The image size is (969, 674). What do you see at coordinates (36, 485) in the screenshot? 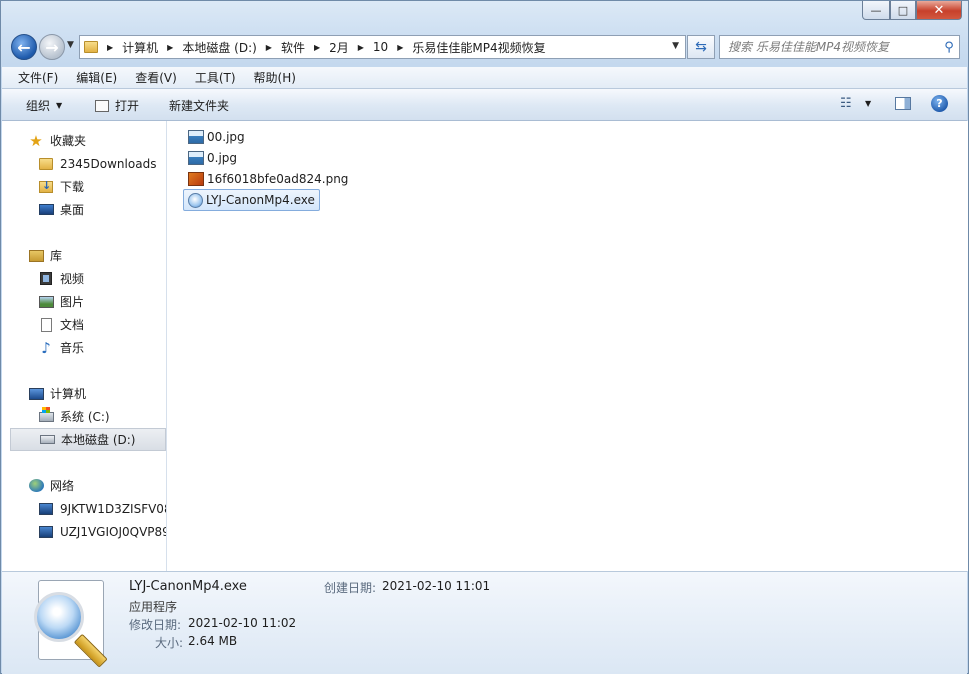
I see `network-icon` at bounding box center [36, 485].